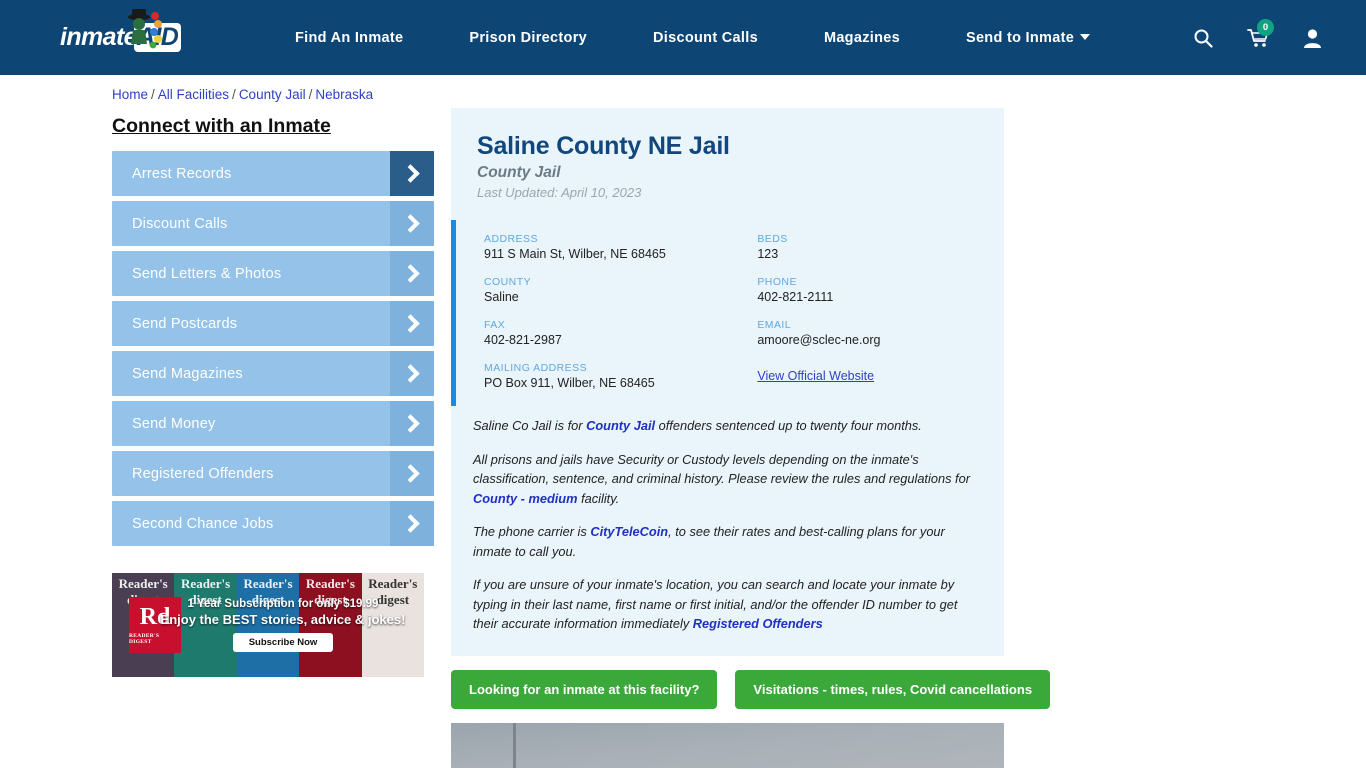 This screenshot has width=1366, height=768. I want to click on header-icon-group: 0, so click(1265, 33).